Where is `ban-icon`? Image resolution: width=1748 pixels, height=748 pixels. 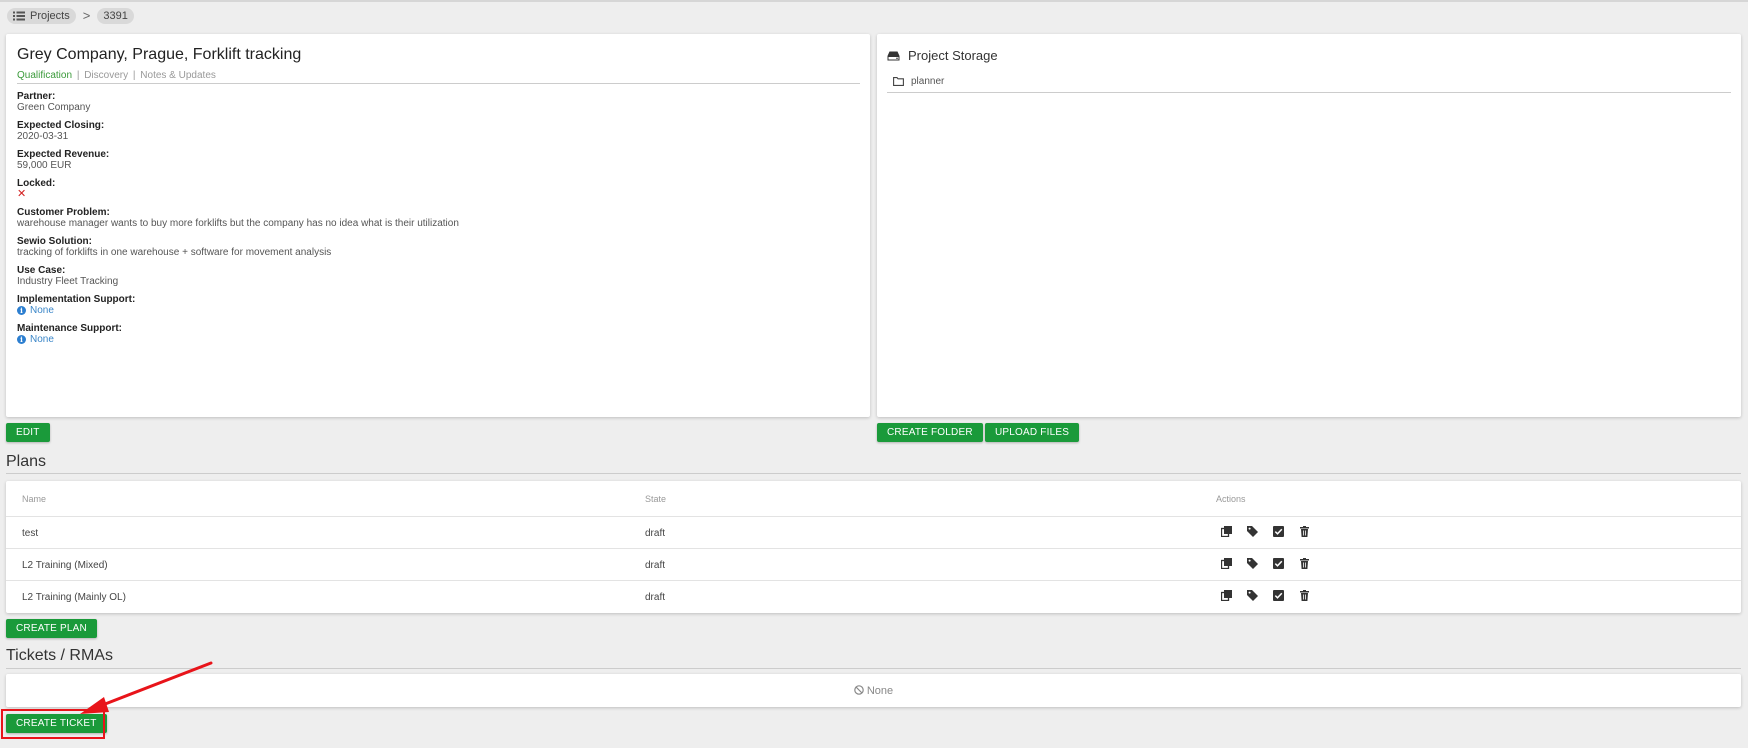 ban-icon is located at coordinates (859, 690).